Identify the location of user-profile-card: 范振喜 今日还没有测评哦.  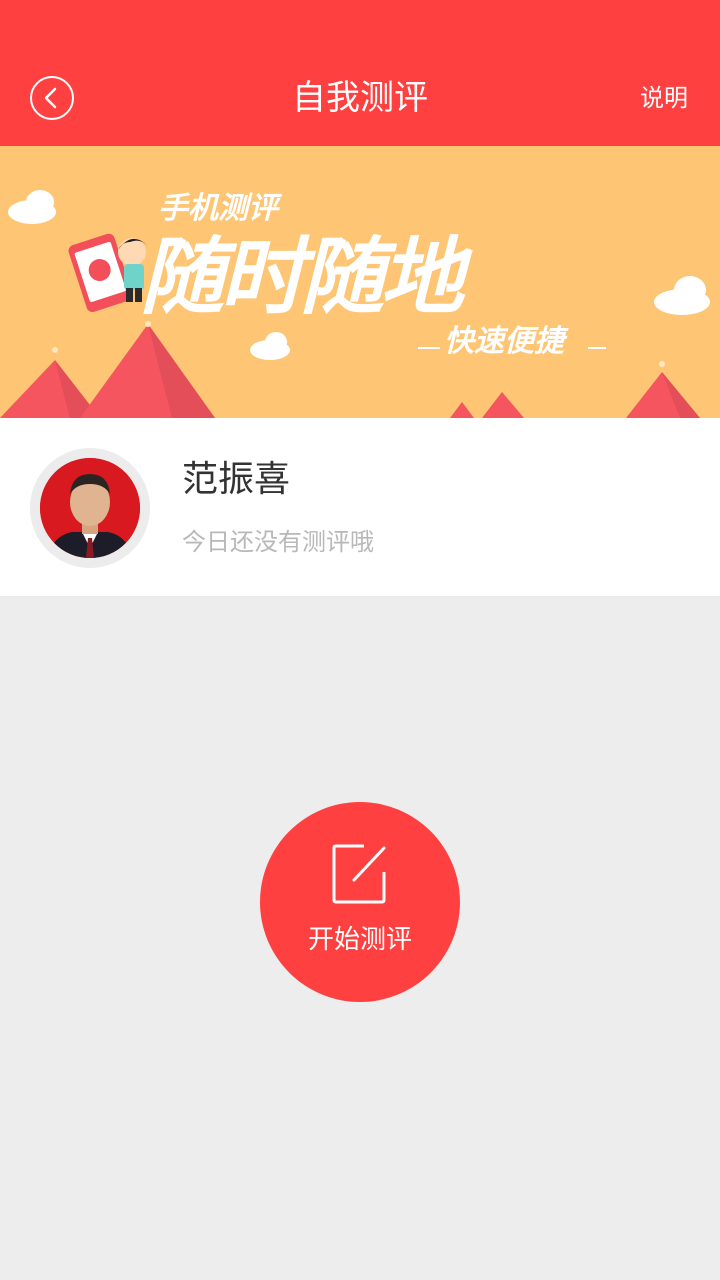
(360, 507).